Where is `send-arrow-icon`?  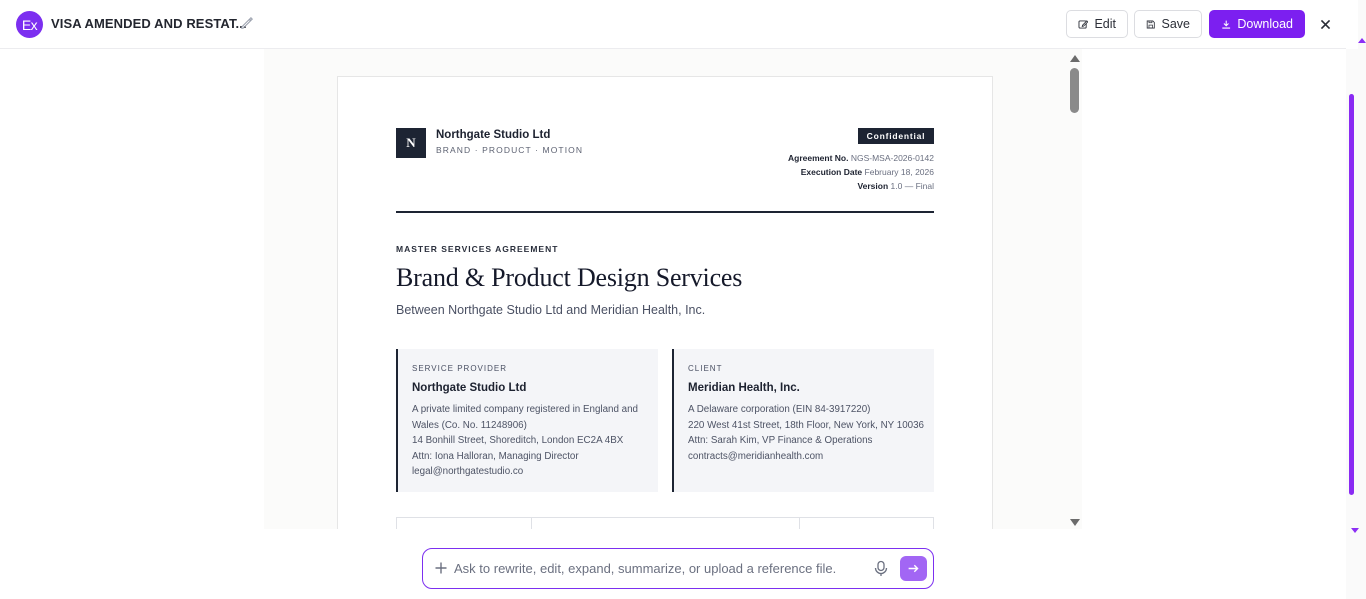
send-arrow-icon is located at coordinates (913, 568).